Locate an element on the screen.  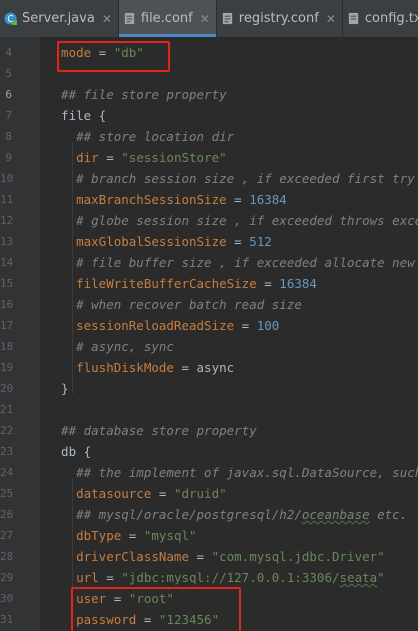
code-token: "mysql" is located at coordinates (170, 535).